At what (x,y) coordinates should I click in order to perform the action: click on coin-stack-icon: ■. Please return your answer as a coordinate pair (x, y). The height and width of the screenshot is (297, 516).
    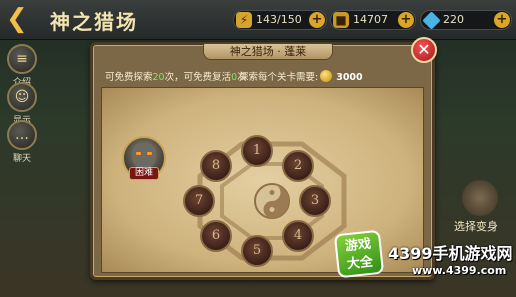
    Looking at the image, I should click on (341, 20).